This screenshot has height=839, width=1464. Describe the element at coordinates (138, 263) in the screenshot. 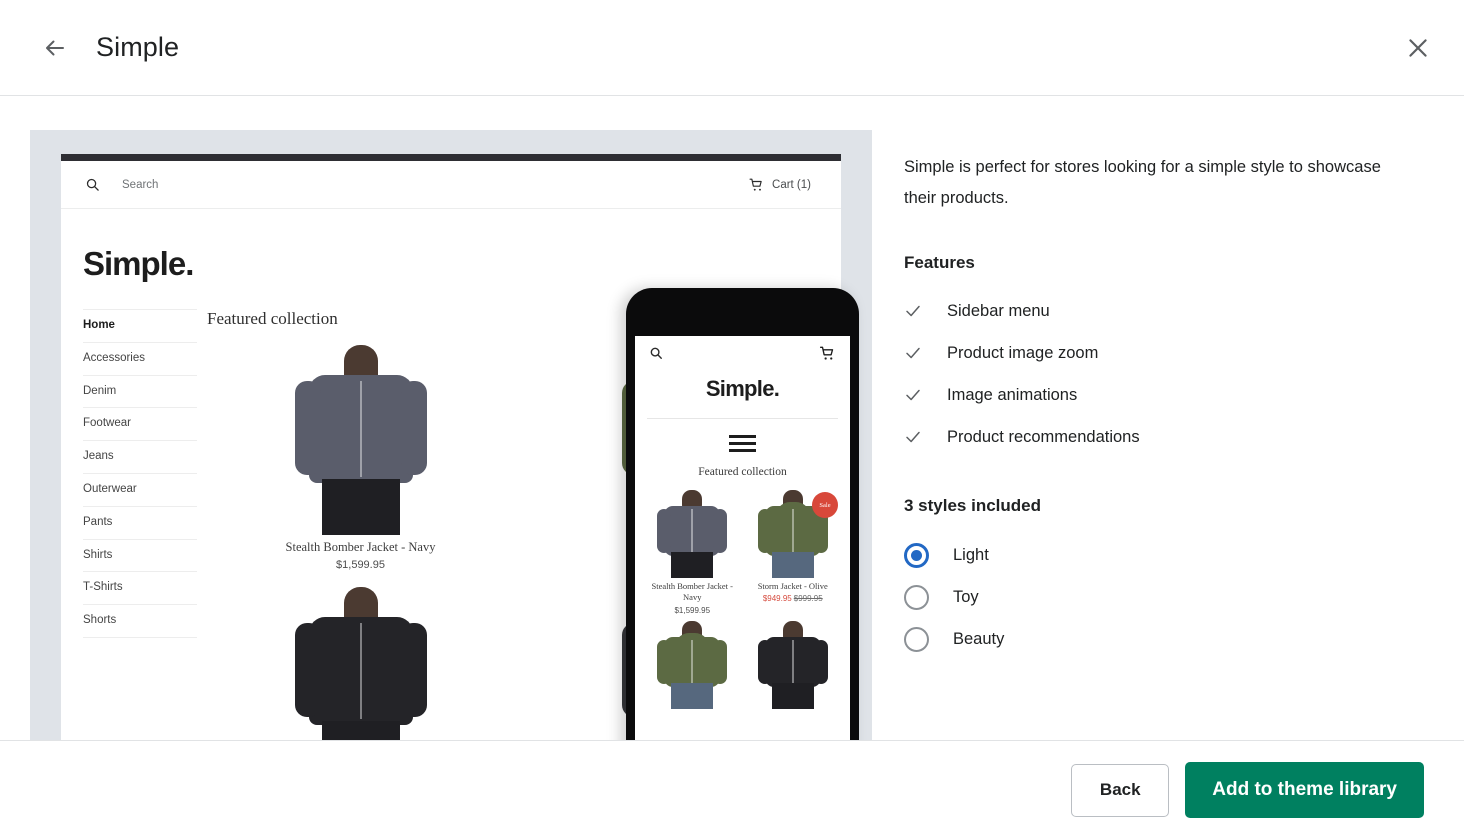

I see `storefront-brand: Simple.` at that location.